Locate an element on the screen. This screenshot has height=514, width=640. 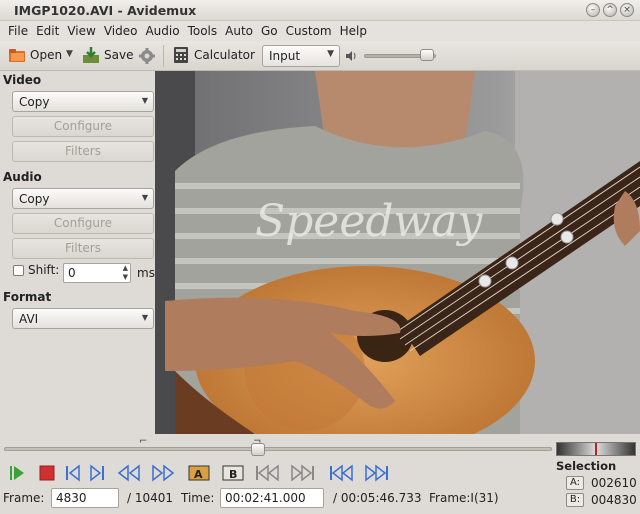
spin-up-icon: ▲ is located at coordinates (125, 268).